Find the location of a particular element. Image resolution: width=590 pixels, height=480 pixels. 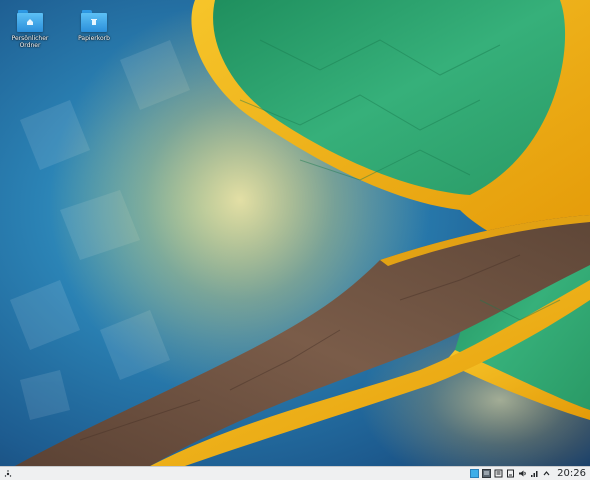

taskbar: 20:26 is located at coordinates (295, 473).